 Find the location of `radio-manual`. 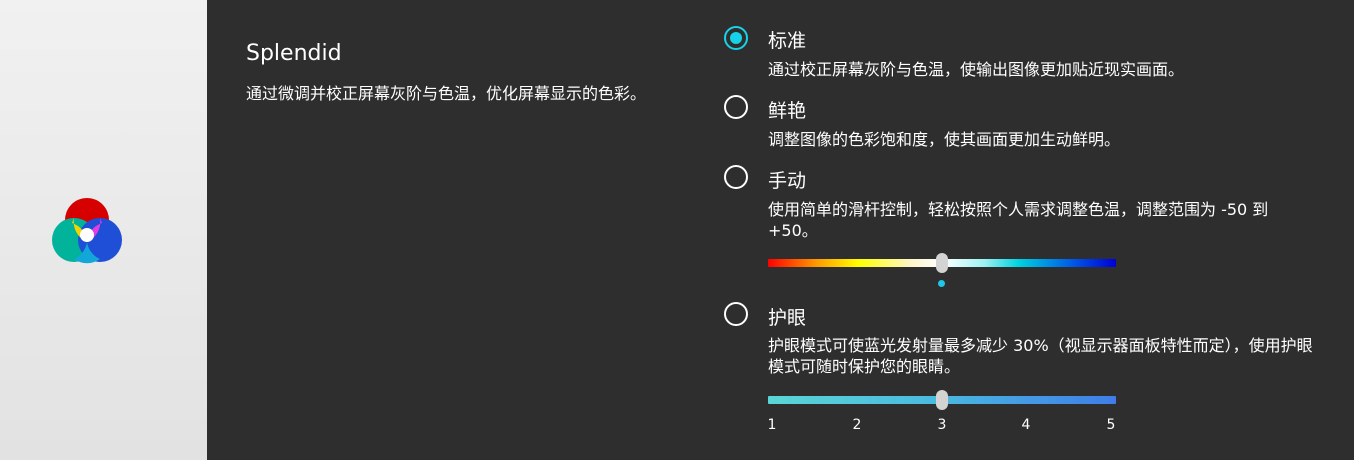

radio-manual is located at coordinates (736, 177).